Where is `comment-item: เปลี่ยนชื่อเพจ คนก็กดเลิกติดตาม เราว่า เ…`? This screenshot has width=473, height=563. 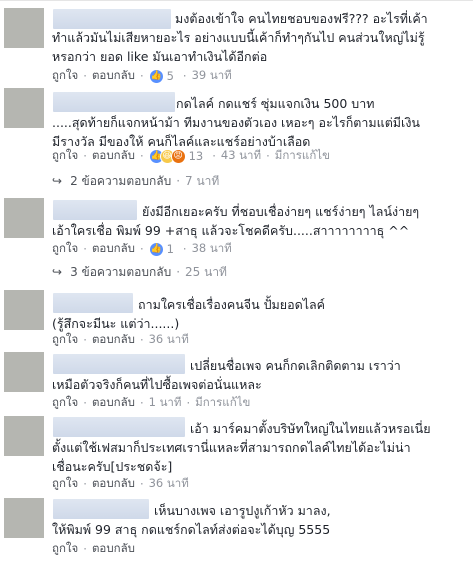
comment-item: เปลี่ยนชื่อเพจ คนก็กดเลิกติดตาม เราว่า เ… is located at coordinates (236, 379).